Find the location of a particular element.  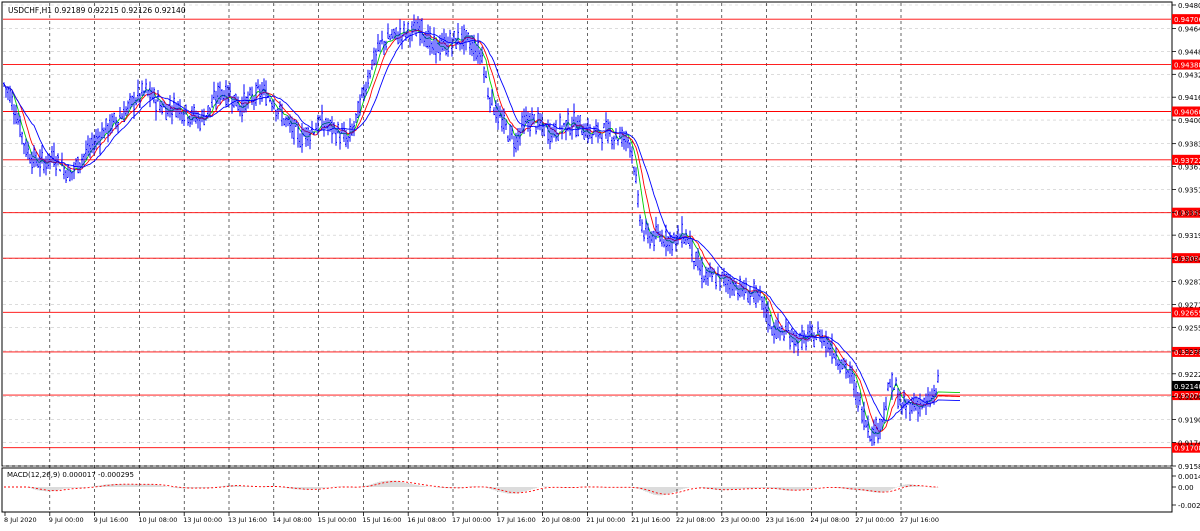

x-tick-label: 17 Jul 16:00 is located at coordinates (516, 520).